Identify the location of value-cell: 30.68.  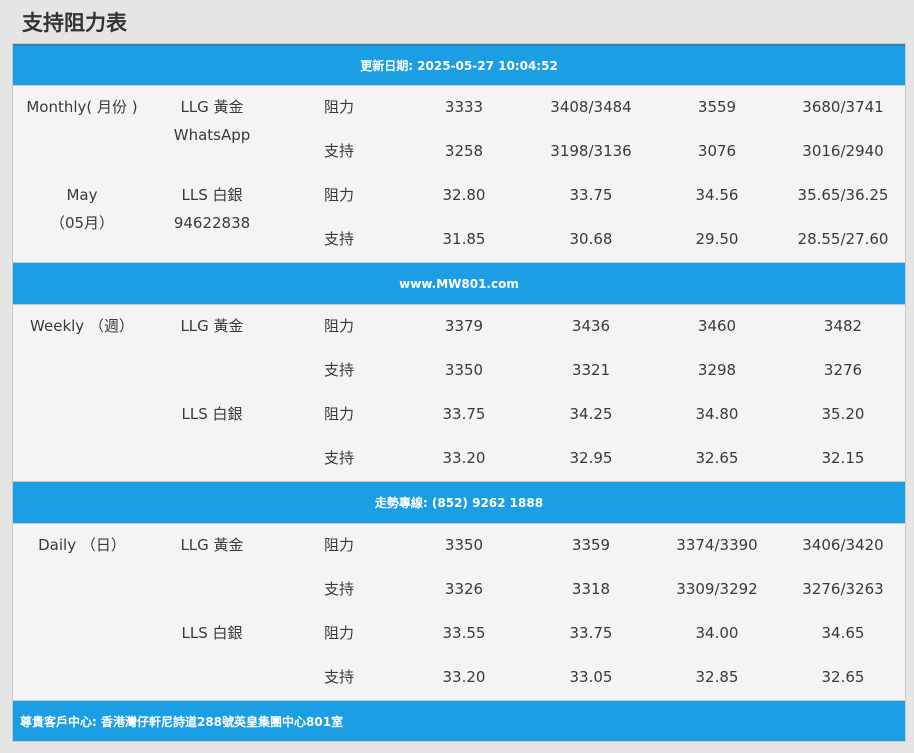
(591, 239).